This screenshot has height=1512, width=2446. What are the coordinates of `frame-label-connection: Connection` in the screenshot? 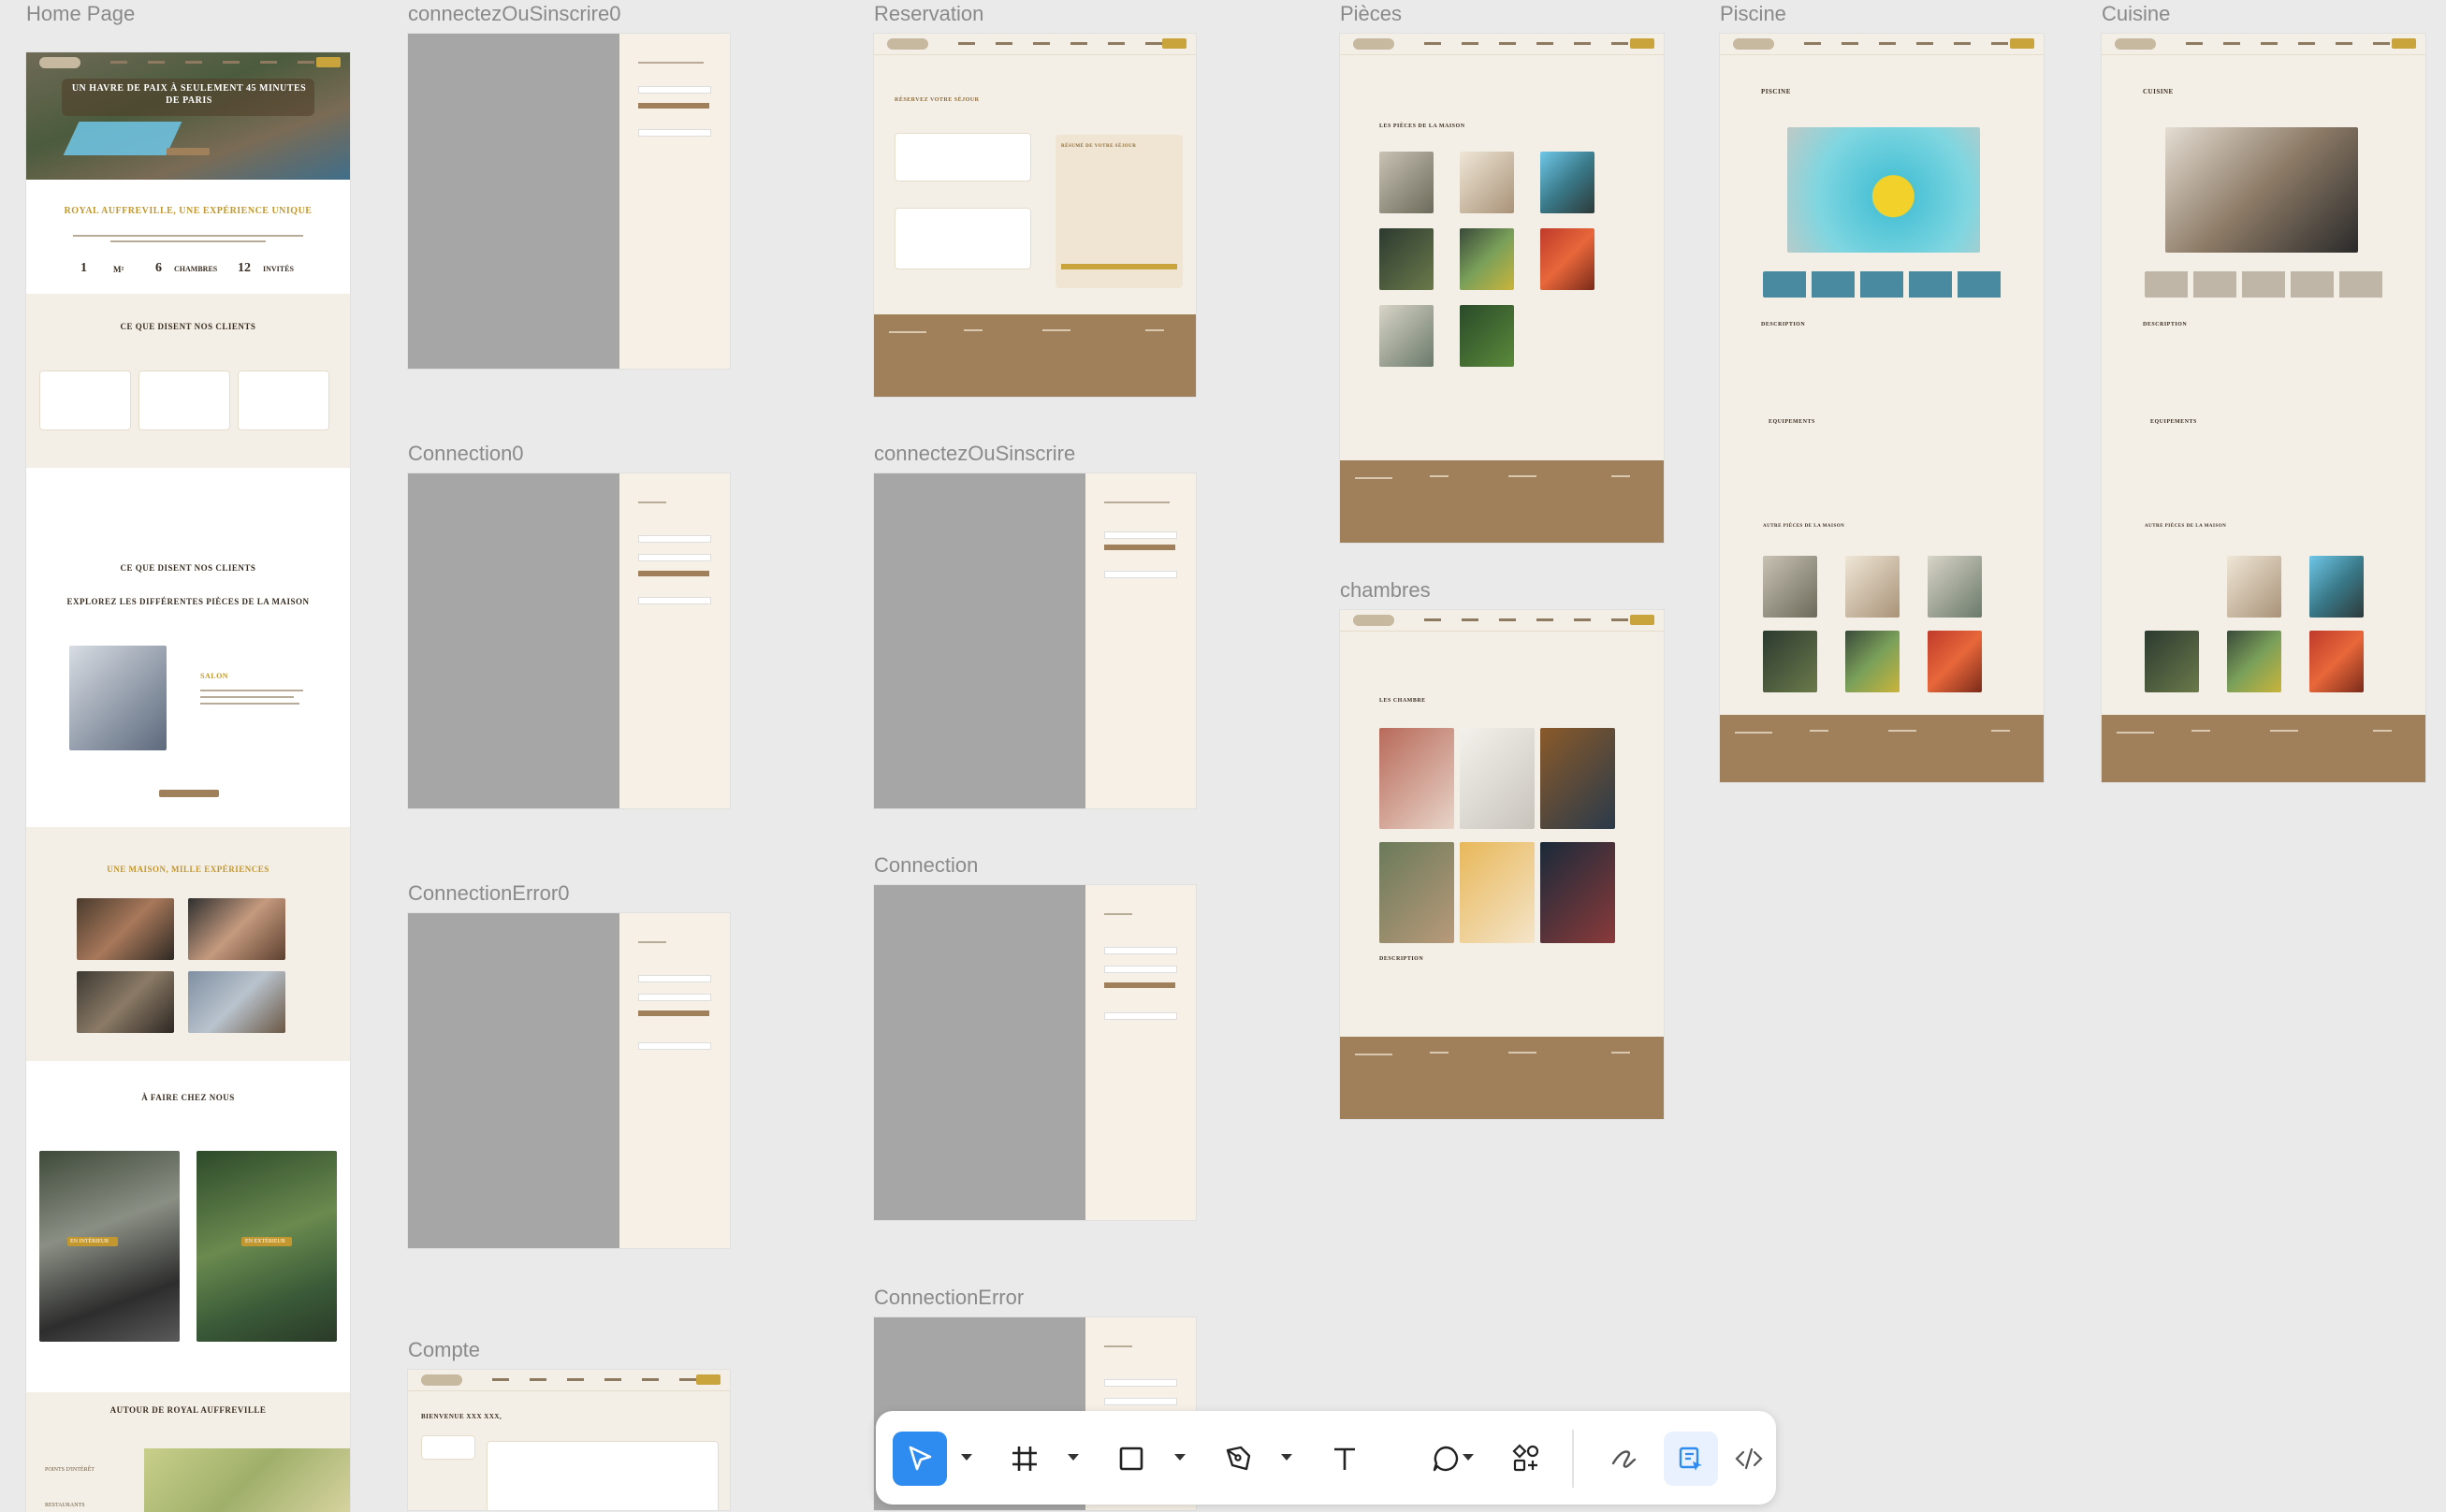 It's located at (926, 865).